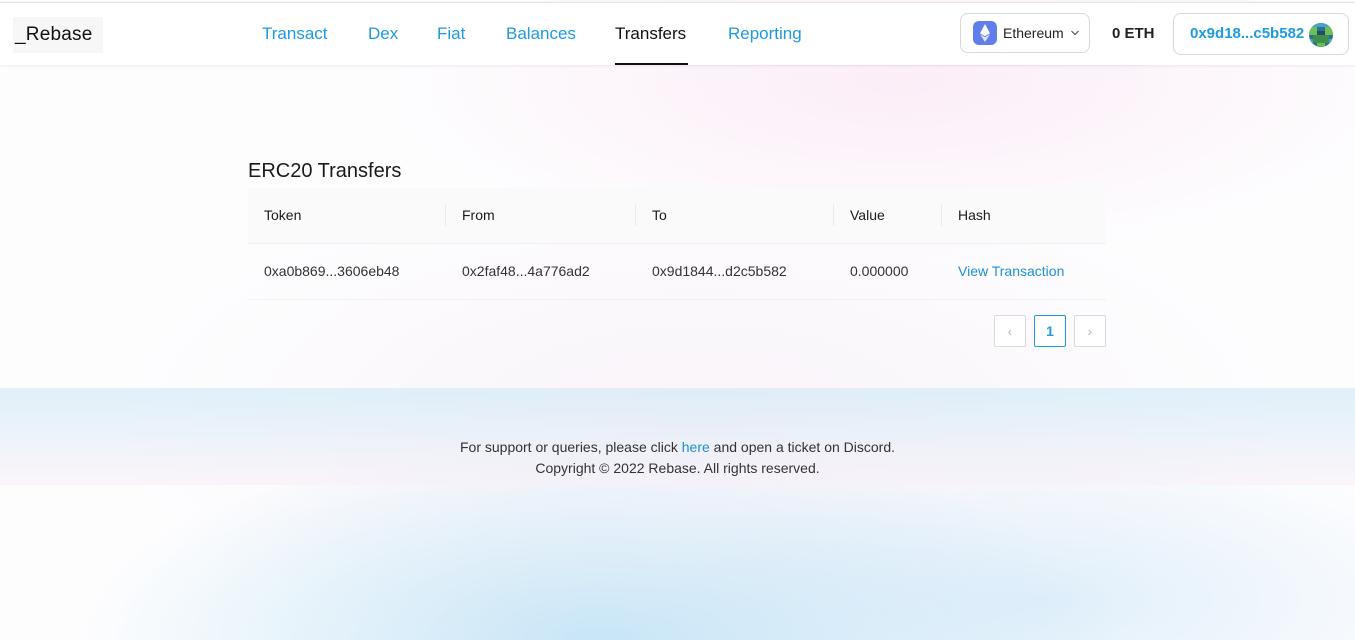 This screenshot has width=1355, height=640. Describe the element at coordinates (765, 34) in the screenshot. I see `nav-reporting: Reporting` at that location.